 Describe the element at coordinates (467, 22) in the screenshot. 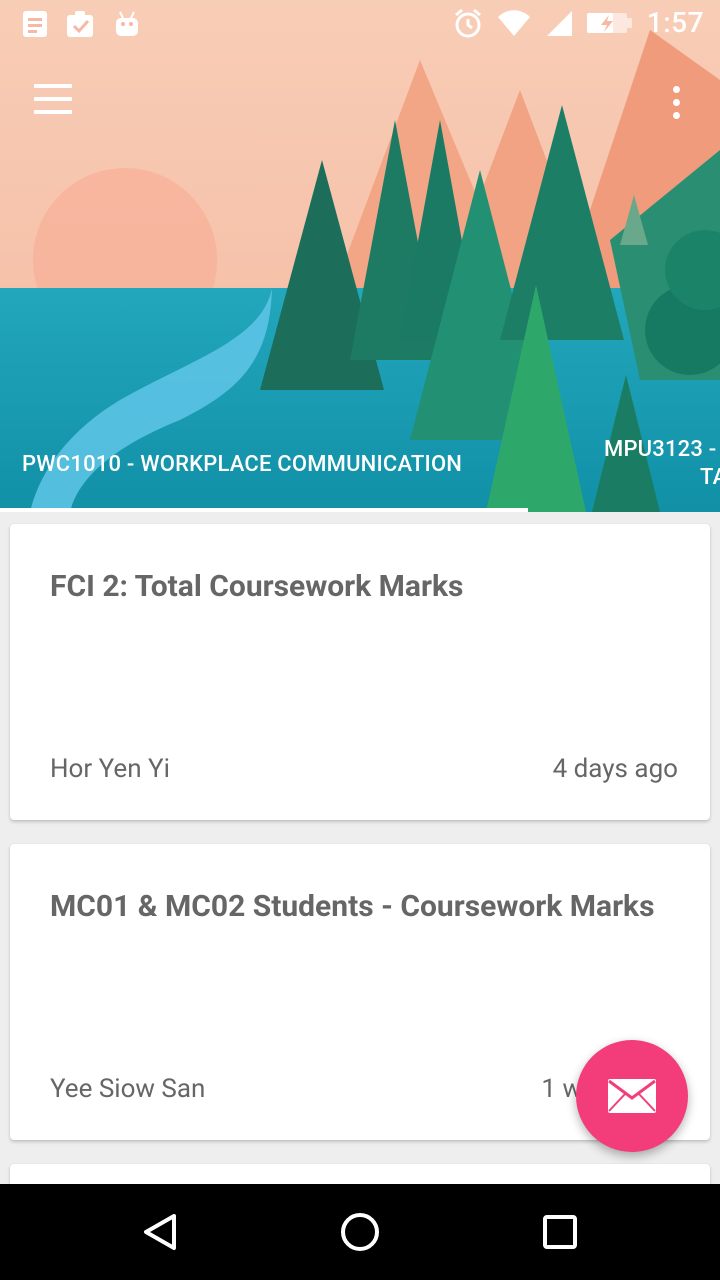

I see `alarm-icon` at that location.